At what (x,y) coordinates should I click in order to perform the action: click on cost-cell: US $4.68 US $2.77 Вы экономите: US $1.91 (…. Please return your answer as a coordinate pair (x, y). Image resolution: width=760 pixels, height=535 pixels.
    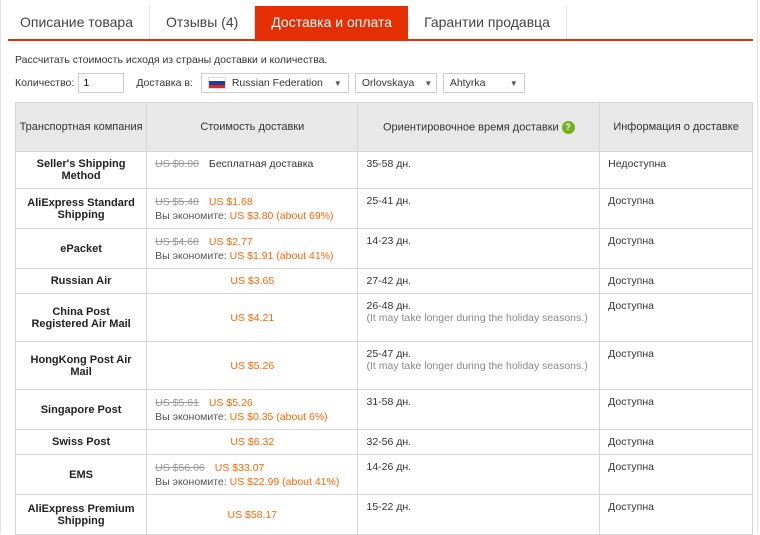
    Looking at the image, I should click on (252, 248).